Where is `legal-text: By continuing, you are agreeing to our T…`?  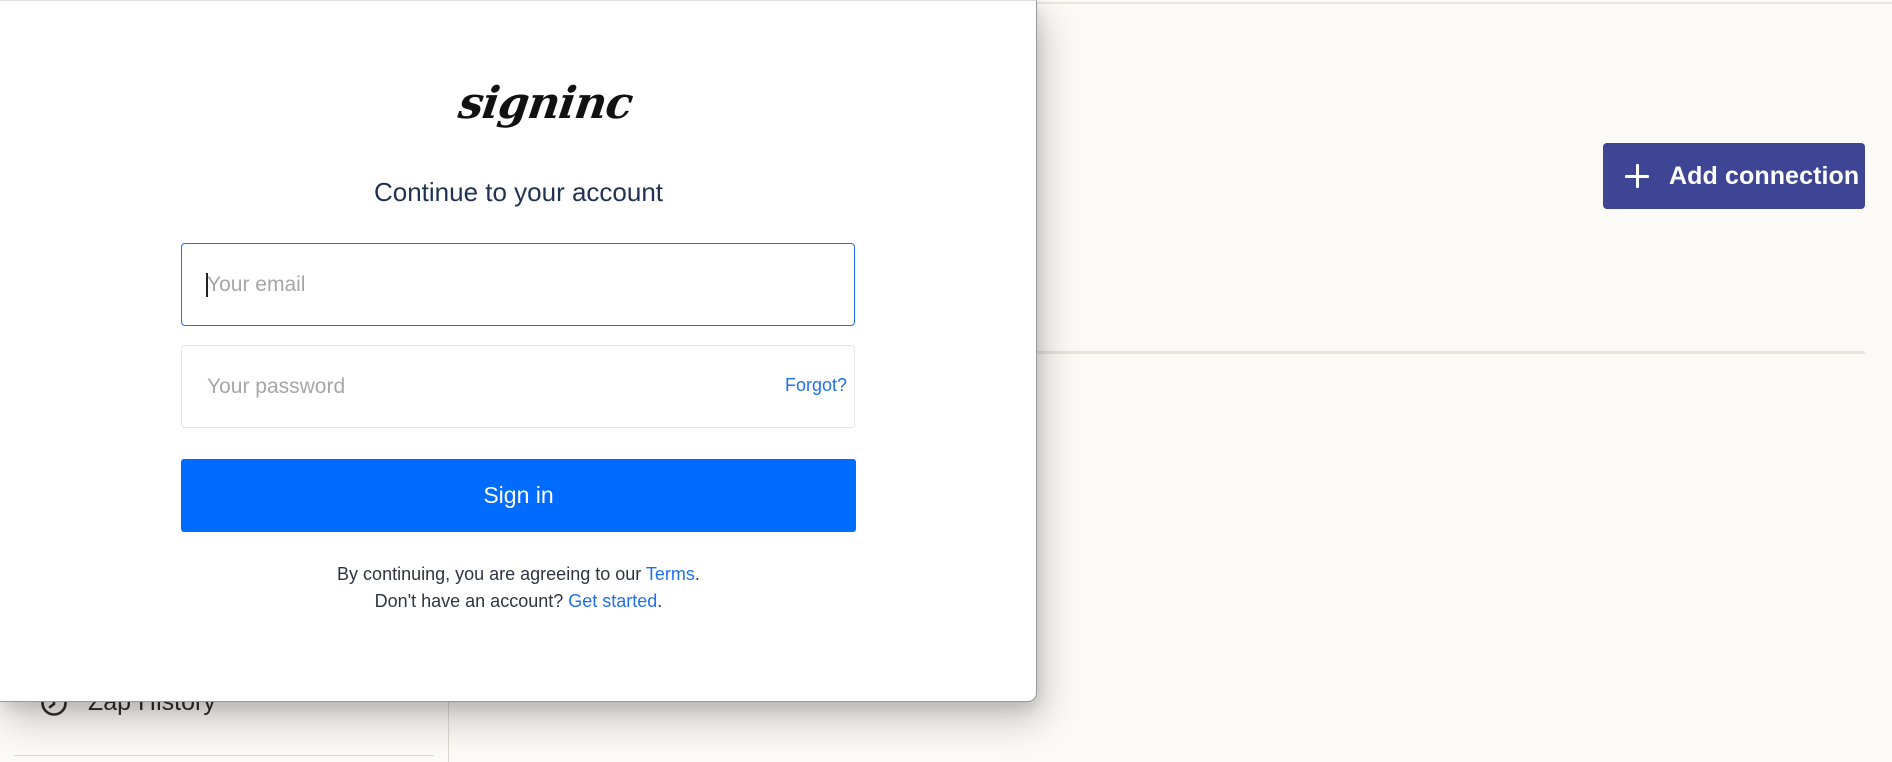 legal-text: By continuing, you are agreeing to our T… is located at coordinates (518, 588).